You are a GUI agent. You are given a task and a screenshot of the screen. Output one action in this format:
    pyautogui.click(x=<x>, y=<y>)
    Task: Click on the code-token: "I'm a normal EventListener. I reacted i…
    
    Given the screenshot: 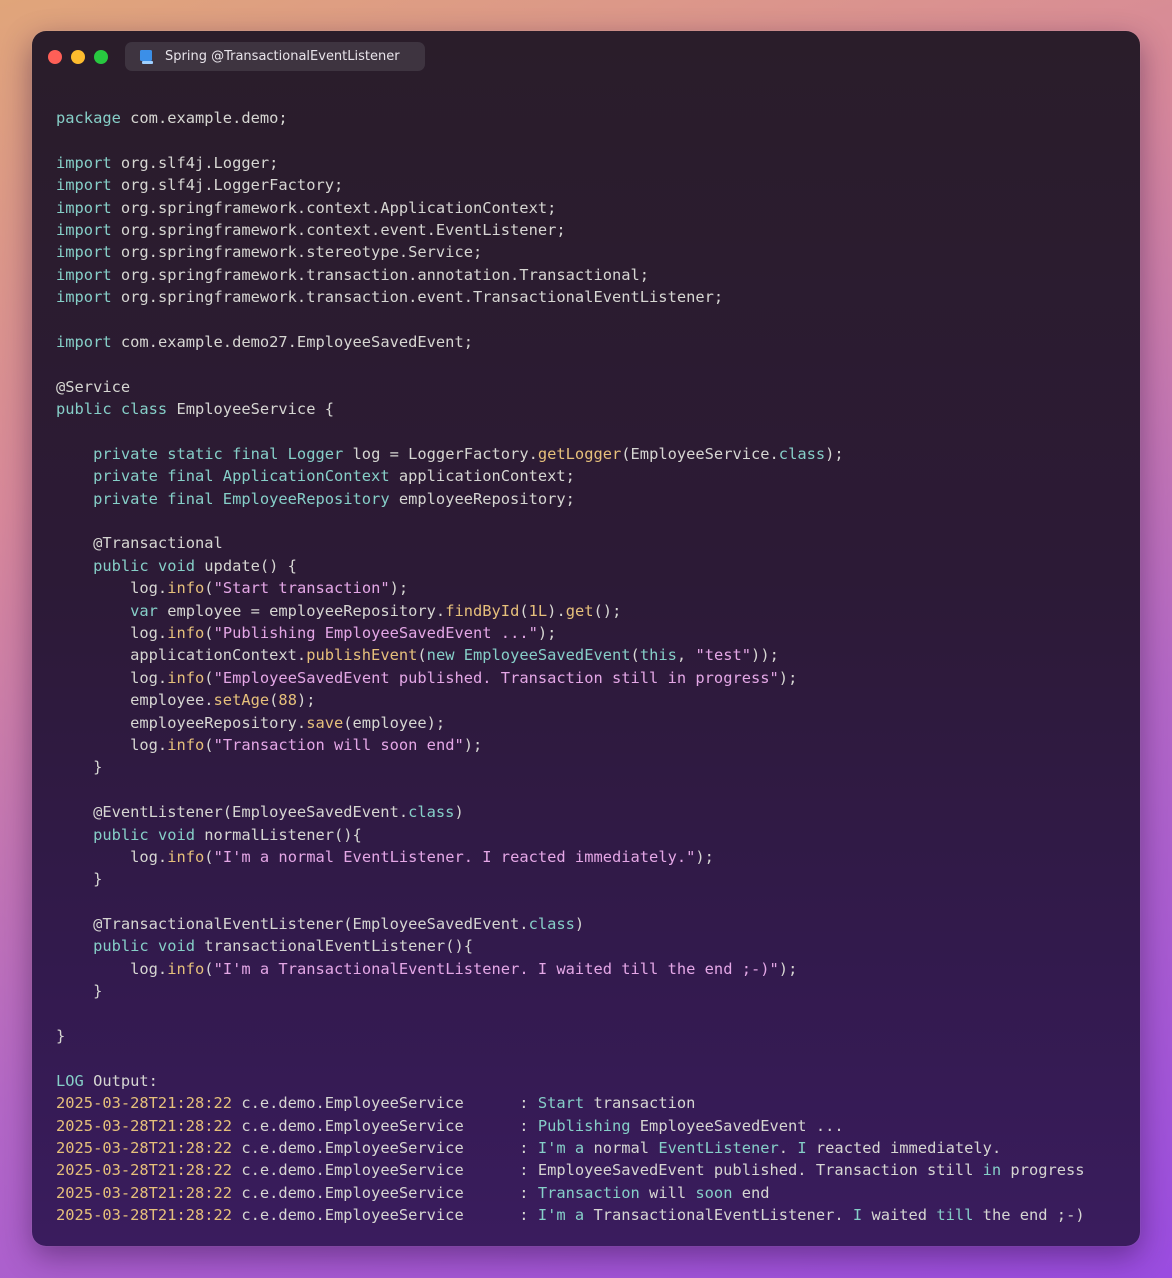 What is the action you would take?
    pyautogui.click(x=454, y=856)
    